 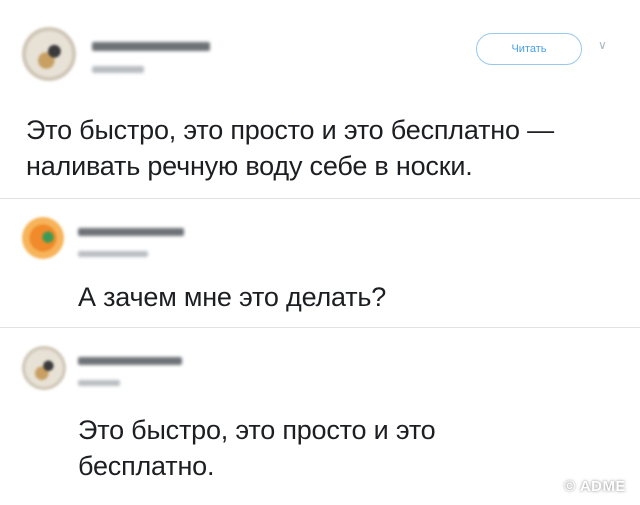 What do you see at coordinates (603, 45) in the screenshot?
I see `chevron-down-icon: ∨` at bounding box center [603, 45].